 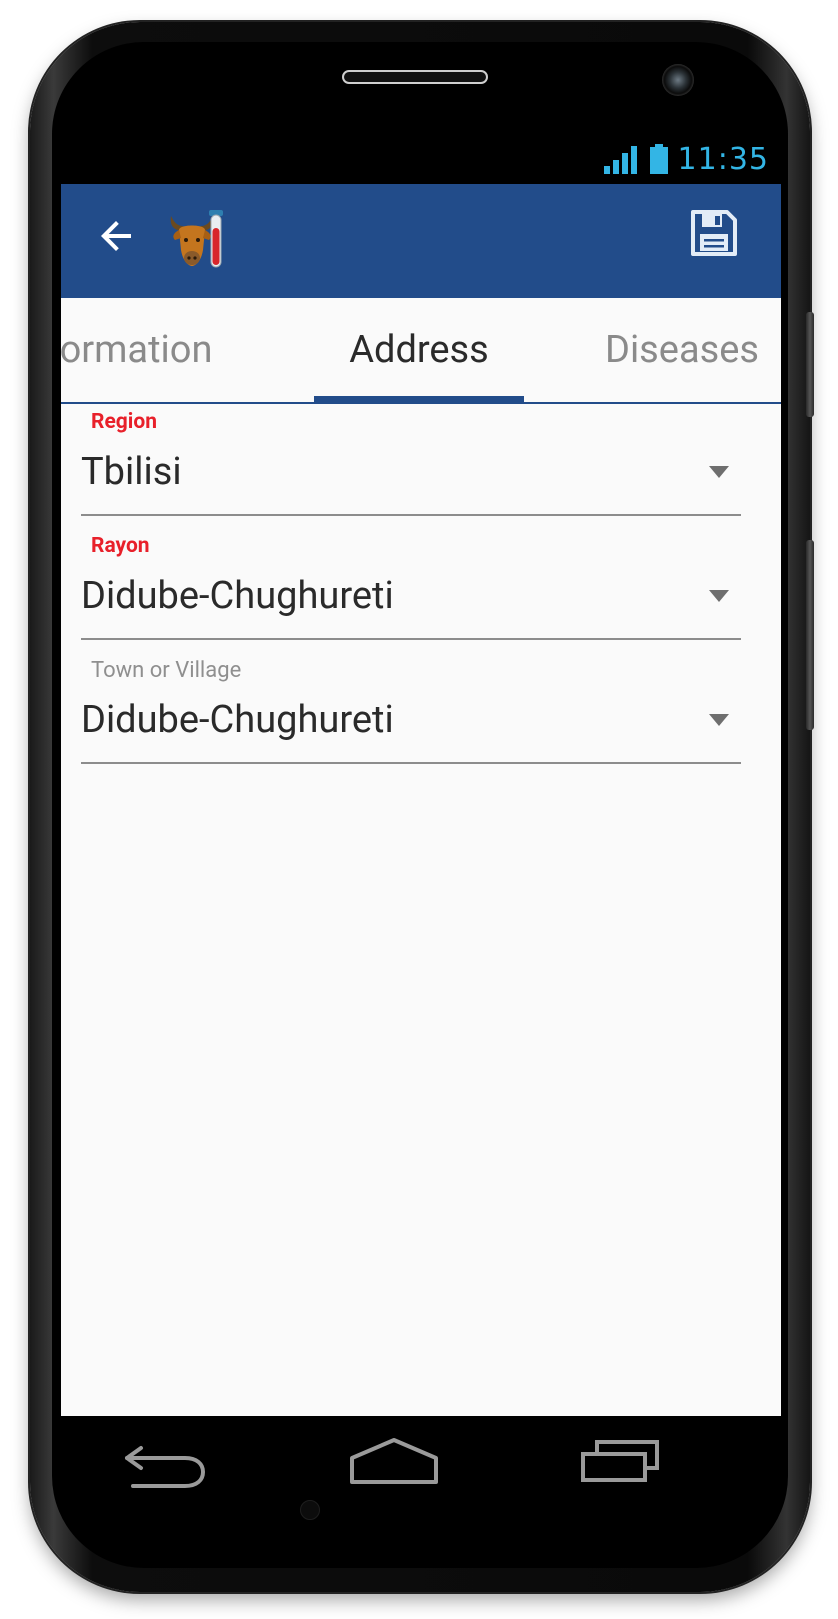 I want to click on app-toolbar, so click(x=421, y=241).